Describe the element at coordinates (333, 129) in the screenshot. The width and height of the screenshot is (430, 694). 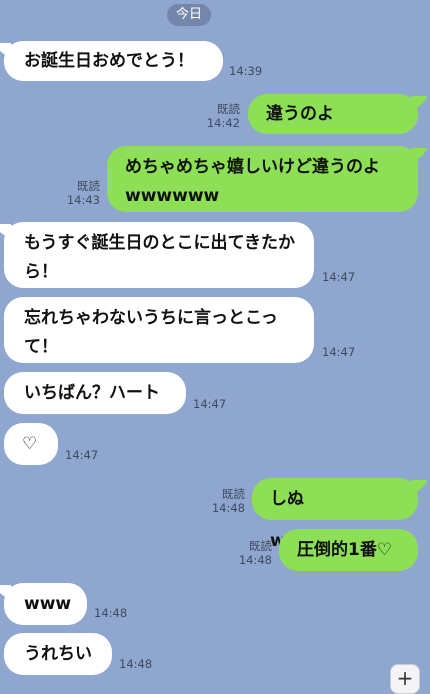
I see `message-bubble-outgoing: 違うのよ wwww` at that location.